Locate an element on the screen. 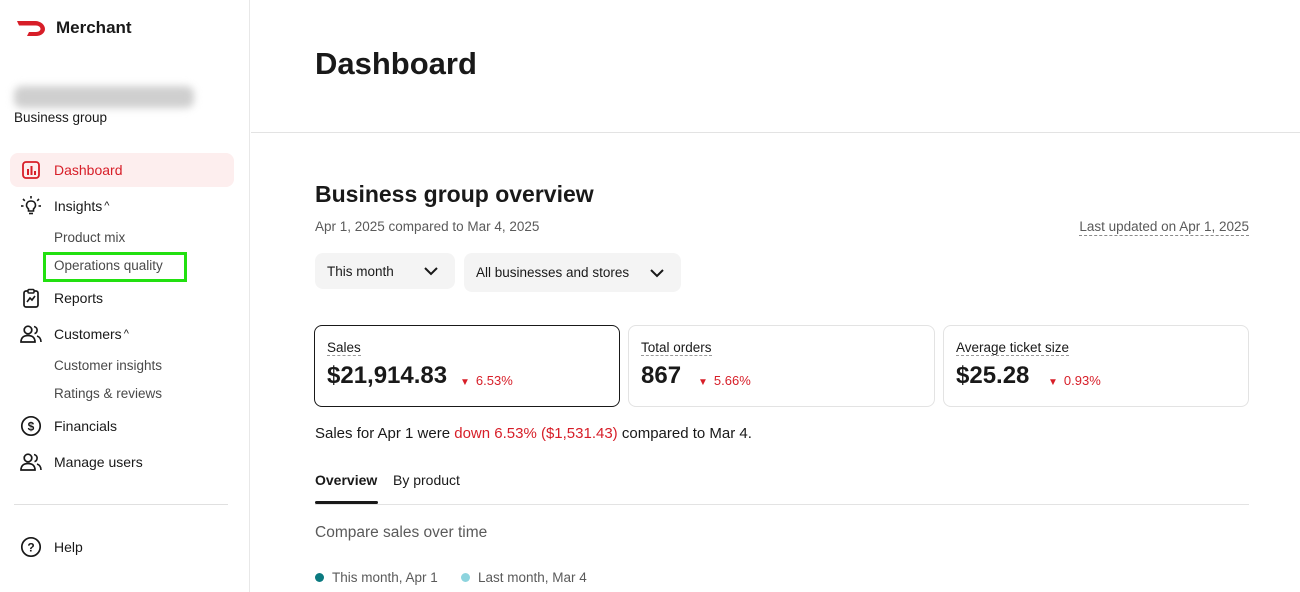 The image size is (1300, 592). legend-this-month: This month, Apr 1 is located at coordinates (376, 577).